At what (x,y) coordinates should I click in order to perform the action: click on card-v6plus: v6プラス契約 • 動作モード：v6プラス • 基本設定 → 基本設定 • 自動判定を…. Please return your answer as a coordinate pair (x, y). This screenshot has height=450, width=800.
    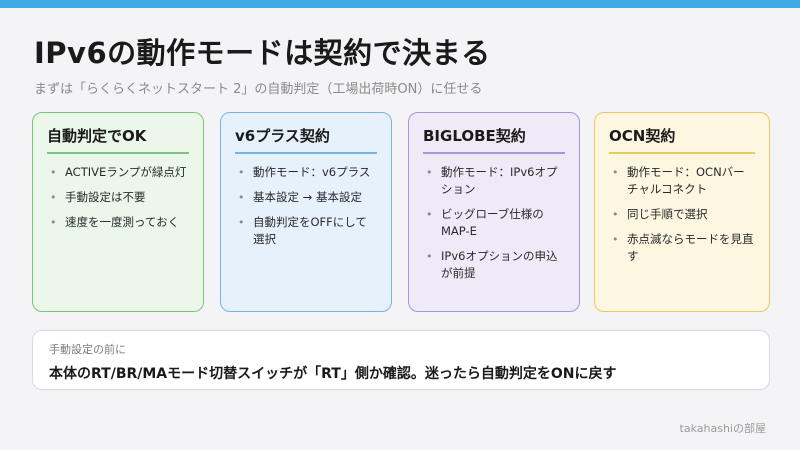
    Looking at the image, I should click on (306, 212).